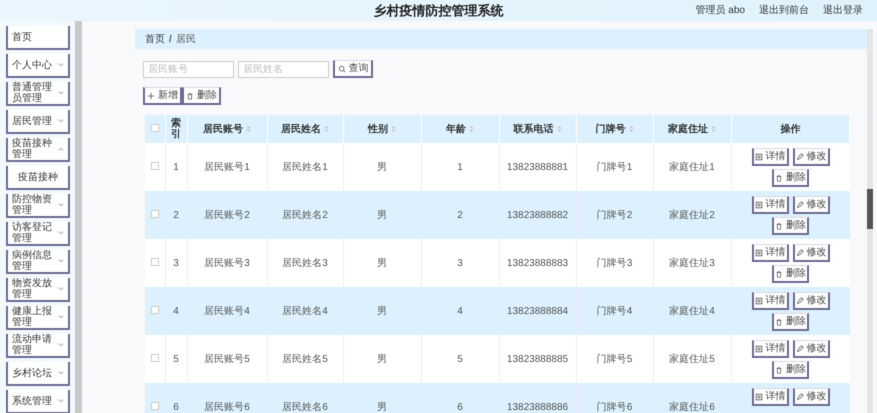 Image resolution: width=877 pixels, height=413 pixels. What do you see at coordinates (843, 10) in the screenshot?
I see `header-link: 退出登录` at bounding box center [843, 10].